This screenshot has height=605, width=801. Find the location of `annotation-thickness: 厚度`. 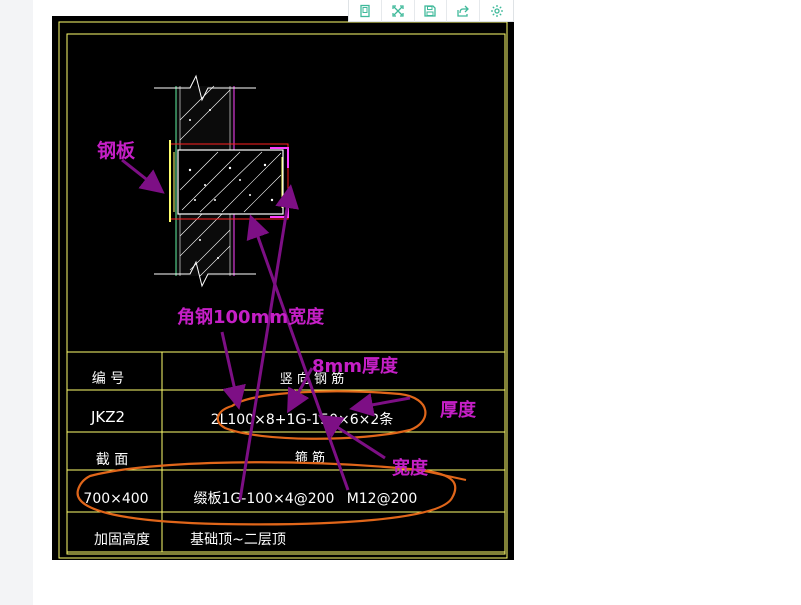

annotation-thickness: 厚度 is located at coordinates (458, 410).